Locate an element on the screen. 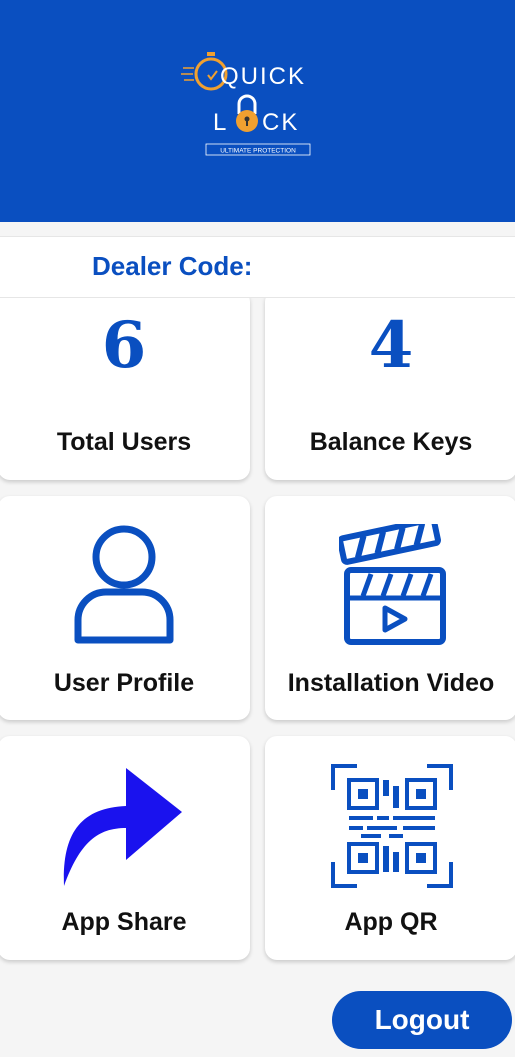  dealer-code-bar: Dealer Code: is located at coordinates (257, 267).